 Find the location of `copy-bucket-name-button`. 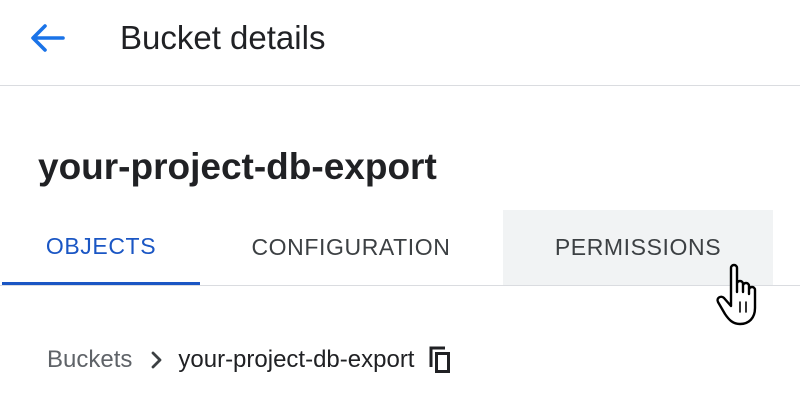

copy-bucket-name-button is located at coordinates (440, 360).